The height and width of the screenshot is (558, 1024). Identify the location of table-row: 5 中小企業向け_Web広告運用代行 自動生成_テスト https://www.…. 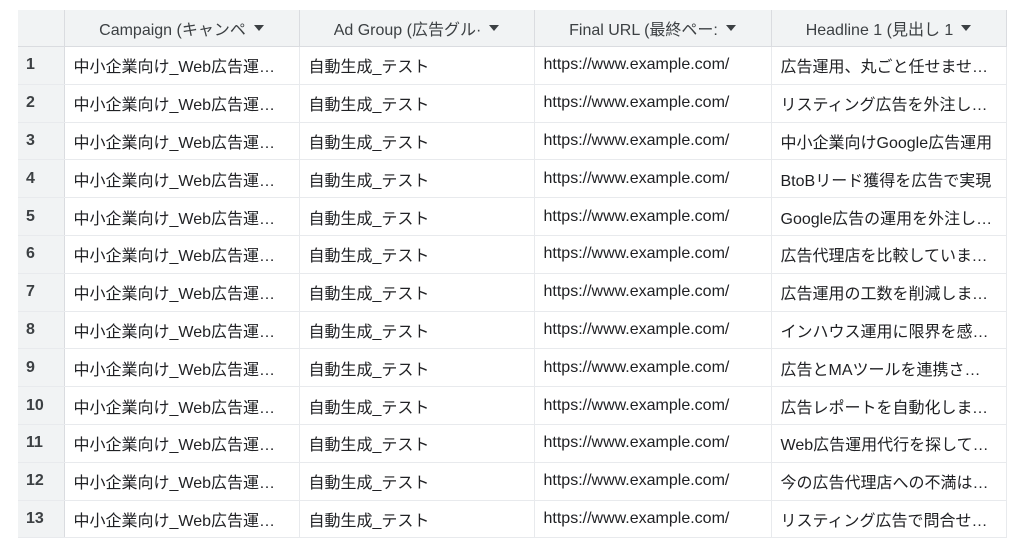
(512, 216).